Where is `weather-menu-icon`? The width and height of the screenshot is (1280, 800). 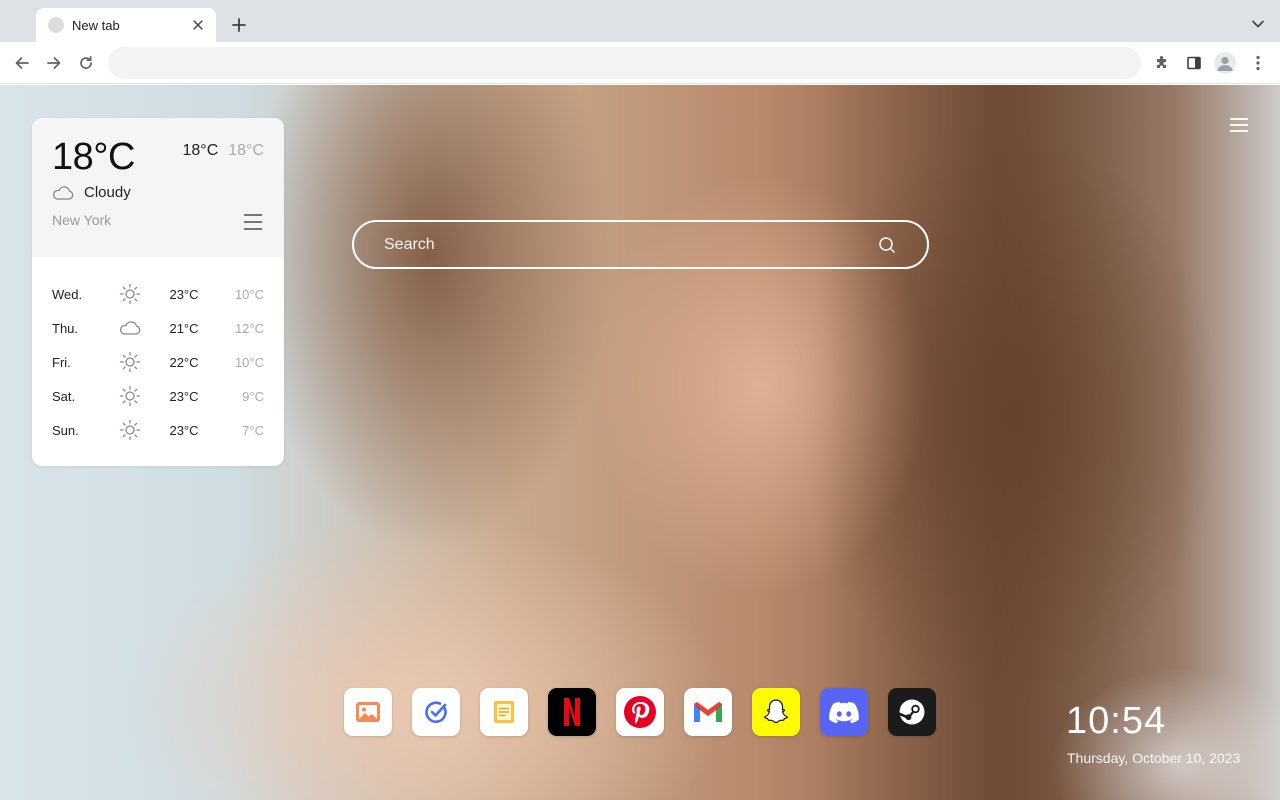 weather-menu-icon is located at coordinates (253, 222).